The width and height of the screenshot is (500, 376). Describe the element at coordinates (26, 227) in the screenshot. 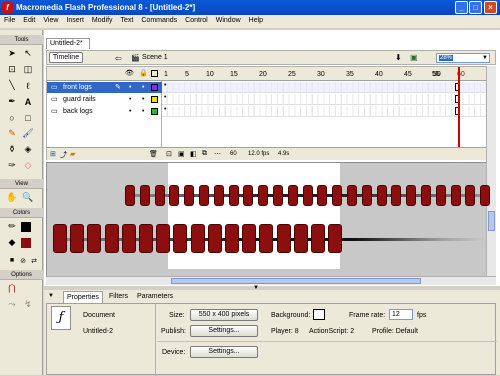

I see `stroke-color-swatch` at that location.